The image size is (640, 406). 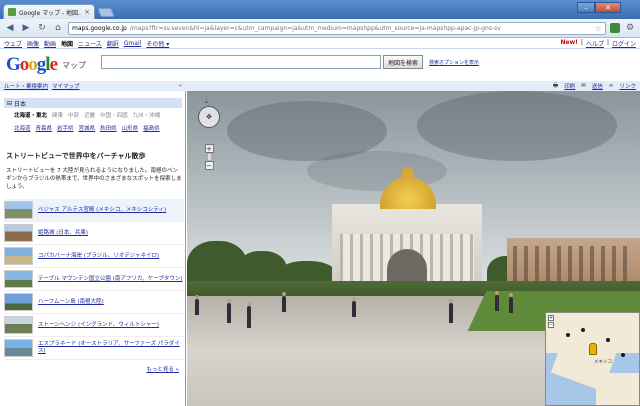 What do you see at coordinates (209, 165) in the screenshot?
I see `zoom-out-button: −` at bounding box center [209, 165].